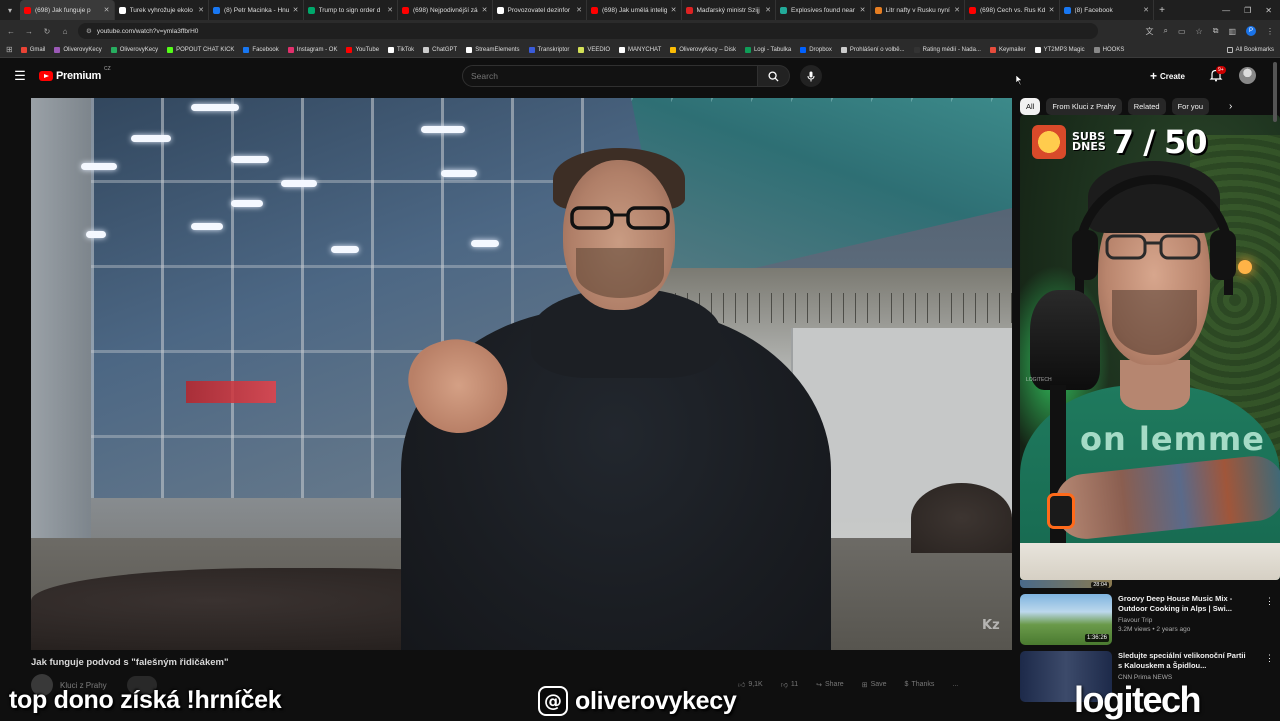  Describe the element at coordinates (634, 10) in the screenshot. I see `browser-tab: (698) Jak umělá intelig ✕` at that location.